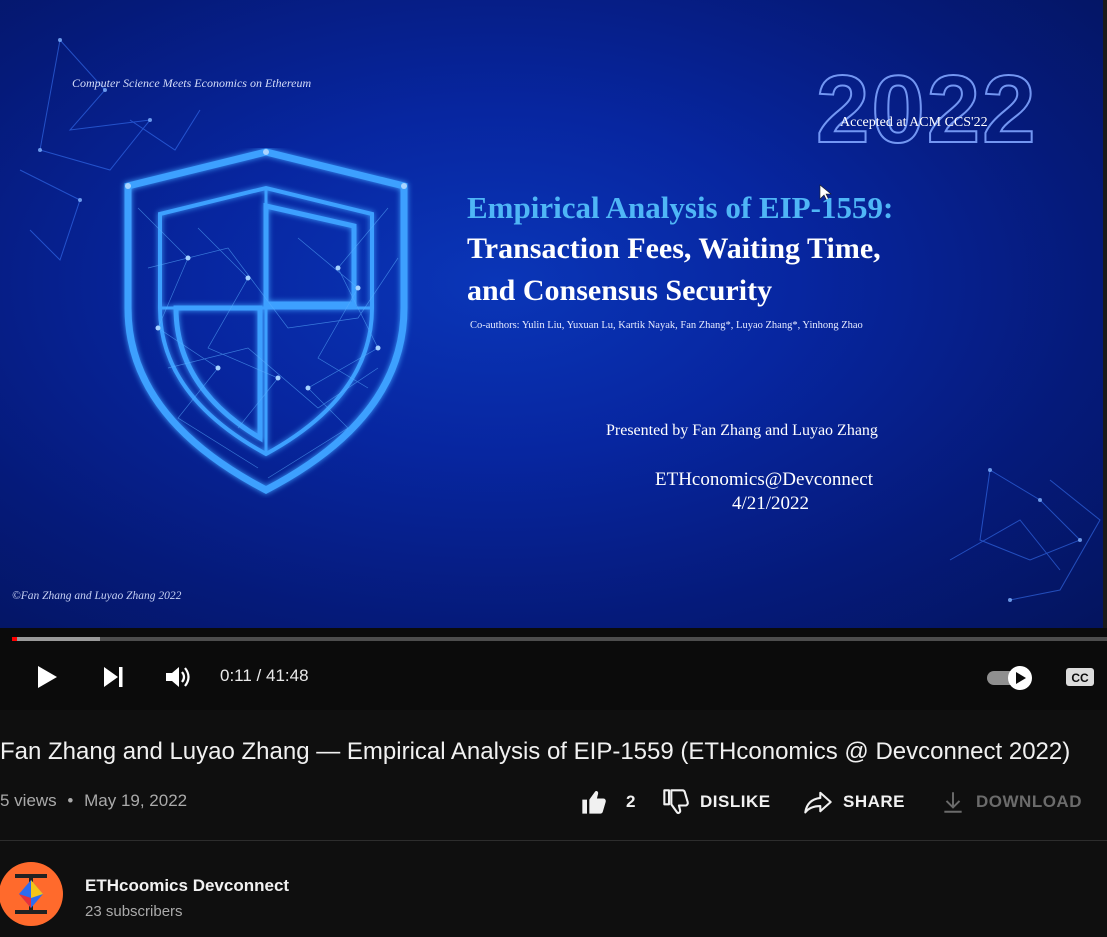  I want to click on like-count: 2, so click(631, 801).